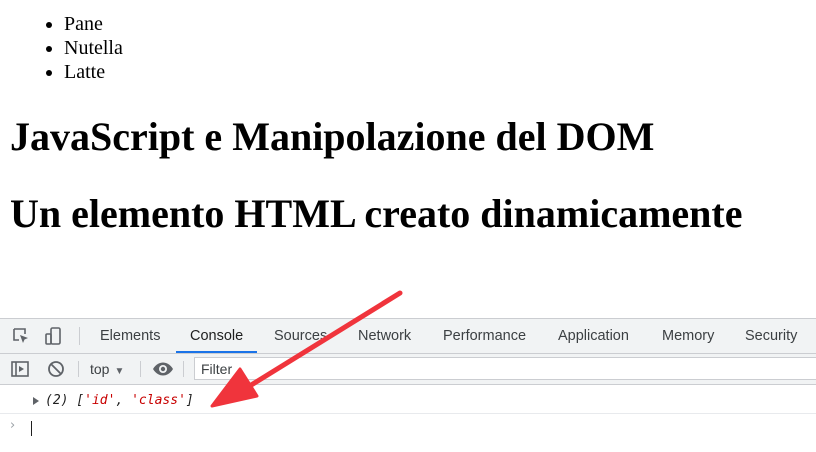 The height and width of the screenshot is (452, 816). Describe the element at coordinates (484, 336) in the screenshot. I see `tab-performance: Performance` at that location.